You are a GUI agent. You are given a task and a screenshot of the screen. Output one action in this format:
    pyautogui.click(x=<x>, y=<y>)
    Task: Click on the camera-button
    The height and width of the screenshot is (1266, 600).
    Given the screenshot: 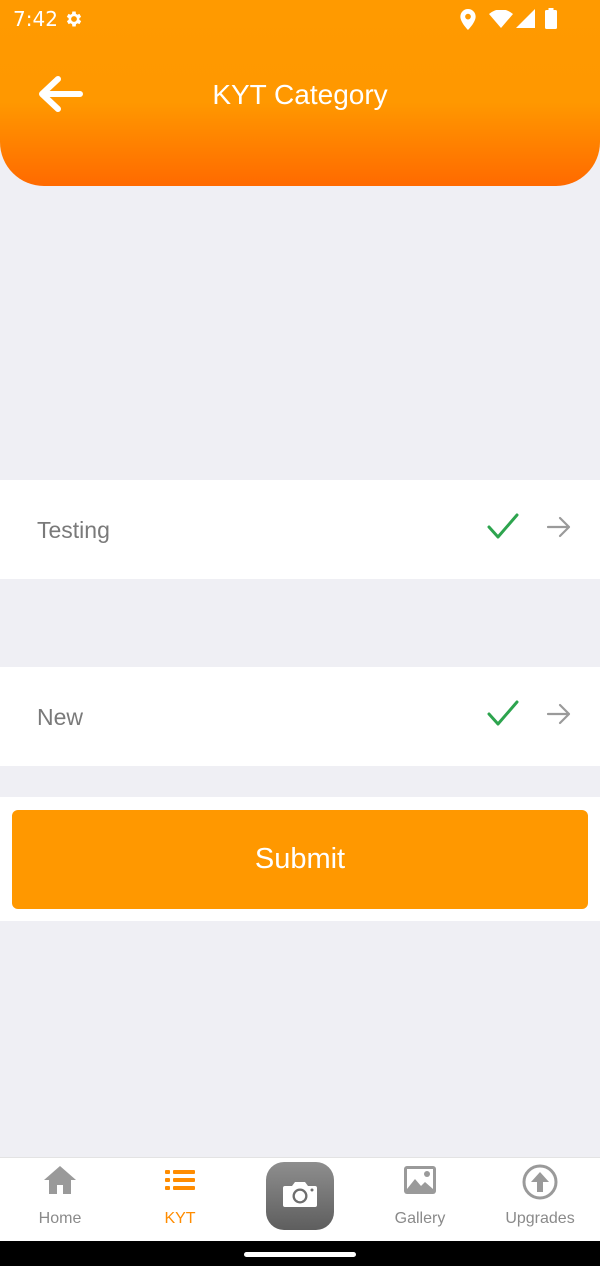 What is the action you would take?
    pyautogui.click(x=300, y=1196)
    